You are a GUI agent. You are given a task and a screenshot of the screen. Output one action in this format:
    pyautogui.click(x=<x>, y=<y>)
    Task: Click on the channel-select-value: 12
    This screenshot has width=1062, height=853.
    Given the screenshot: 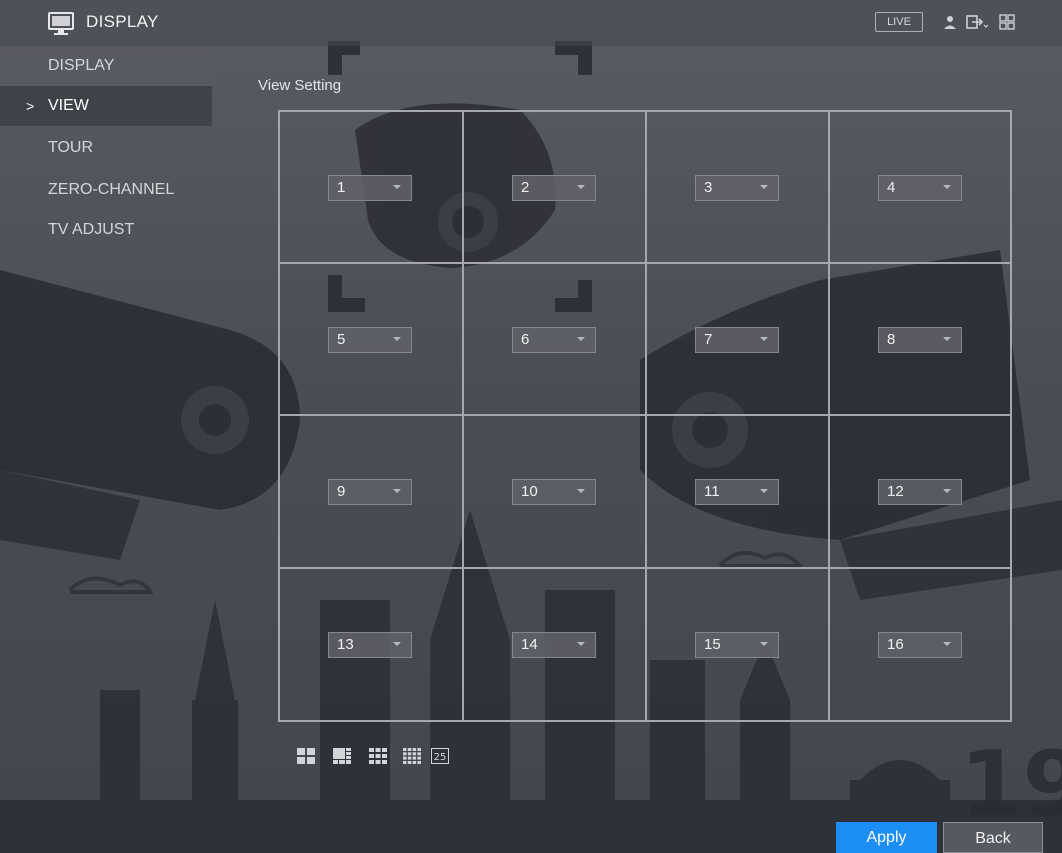 What is the action you would take?
    pyautogui.click(x=895, y=491)
    